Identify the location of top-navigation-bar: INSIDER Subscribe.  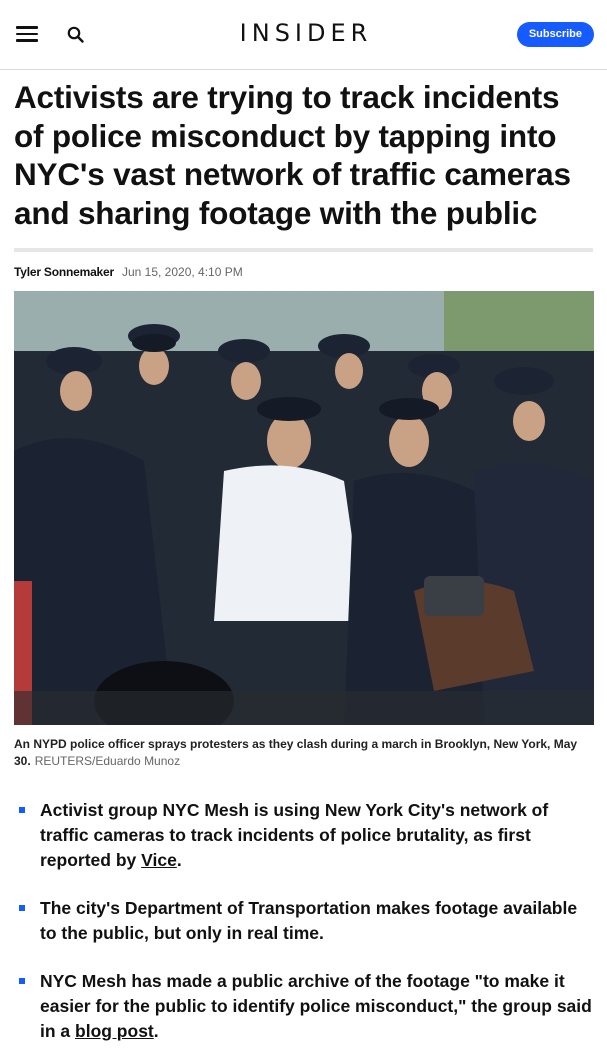
(303, 35).